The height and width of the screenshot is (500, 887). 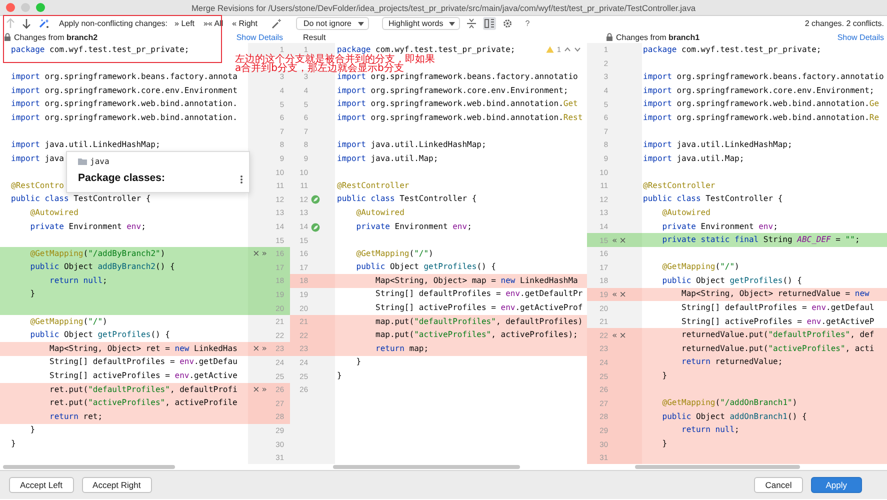 I want to click on pane-title: Result, so click(x=314, y=37).